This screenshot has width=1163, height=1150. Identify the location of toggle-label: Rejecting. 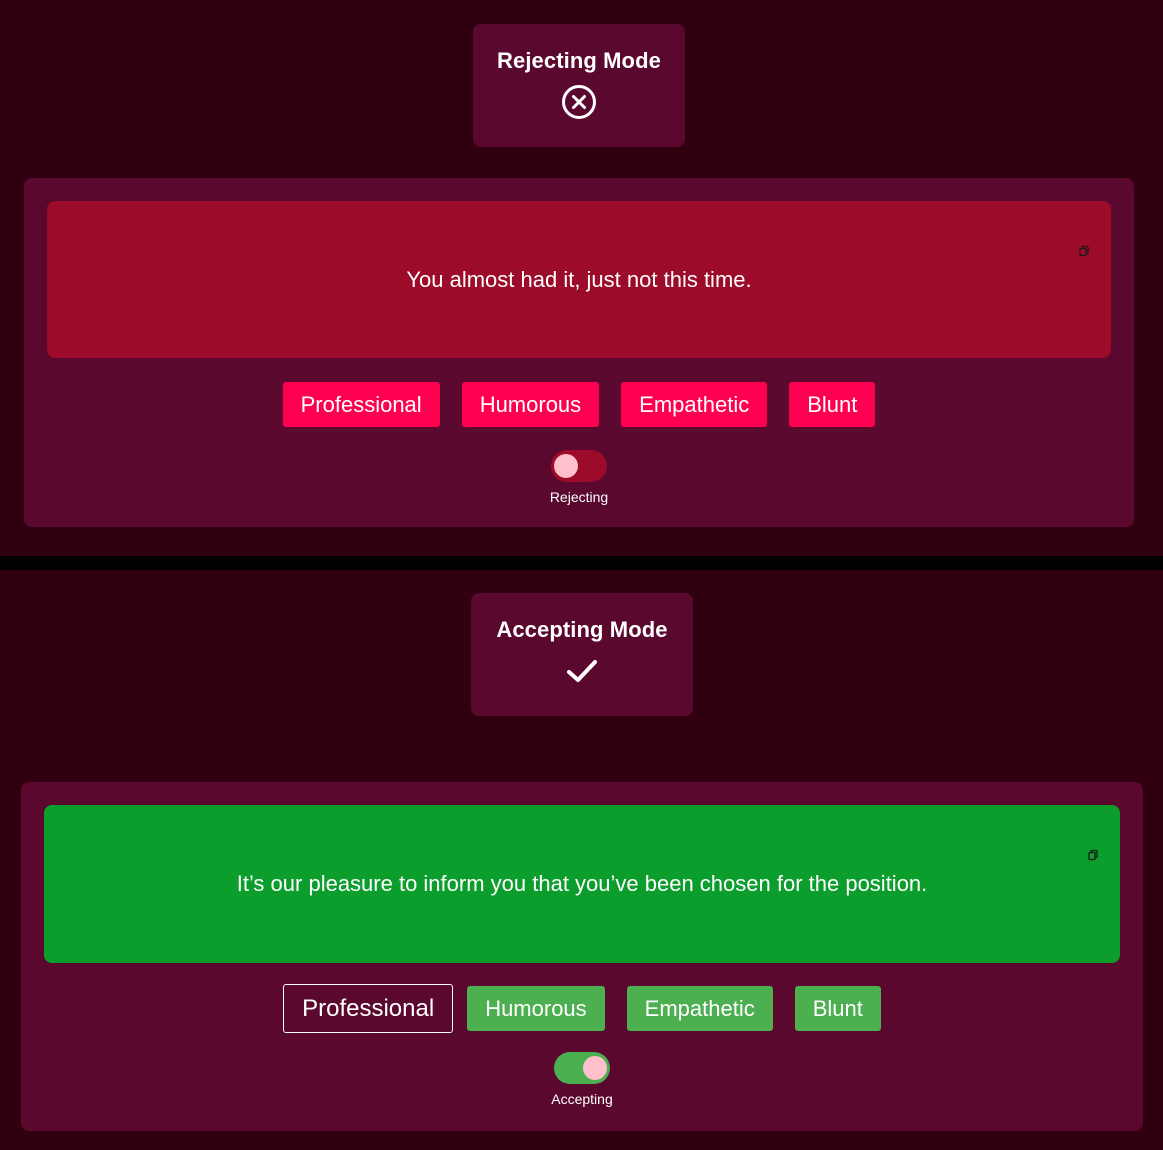
(579, 497).